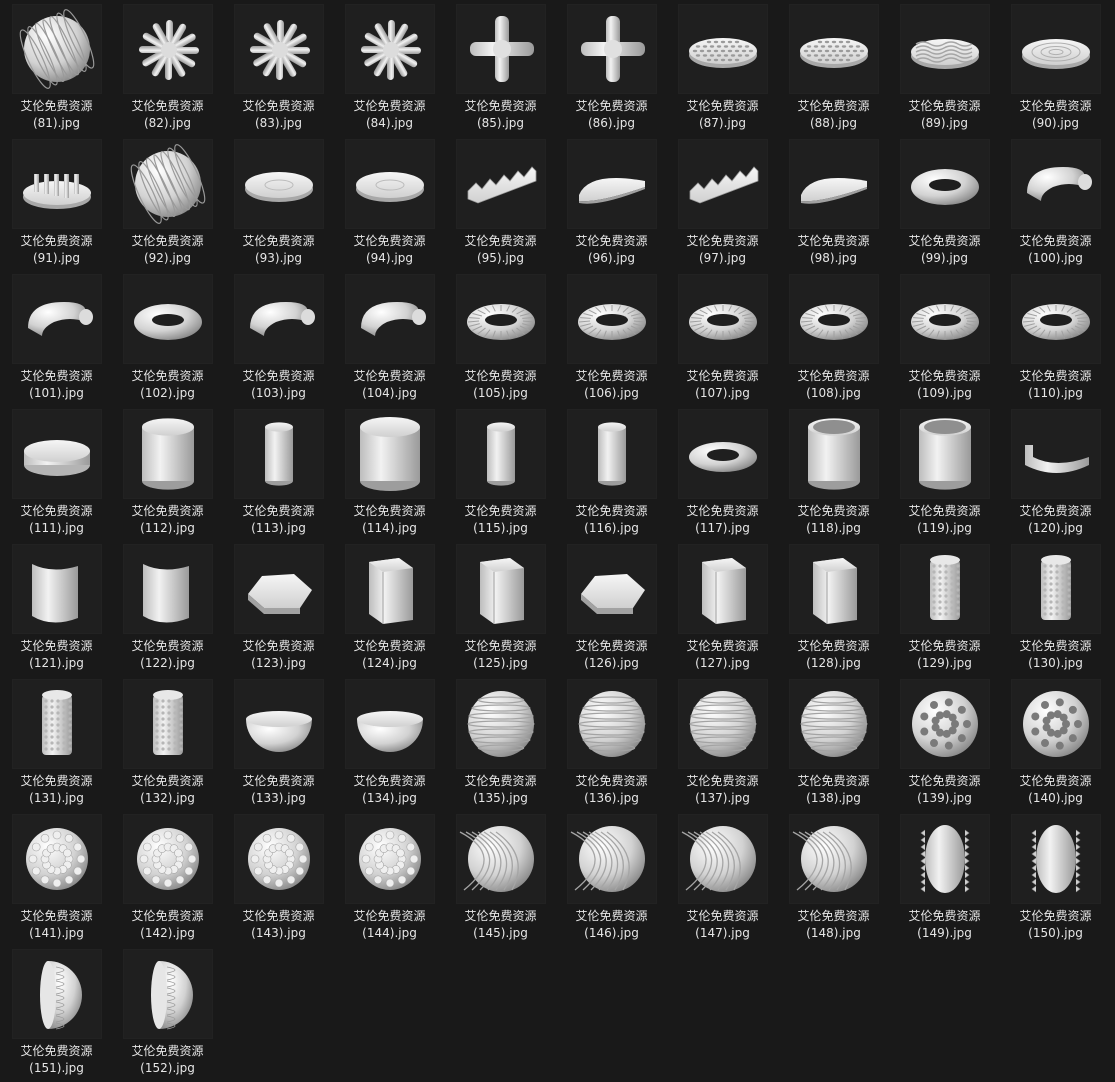  What do you see at coordinates (165, 593) in the screenshot?
I see `curved-panel-icon` at bounding box center [165, 593].